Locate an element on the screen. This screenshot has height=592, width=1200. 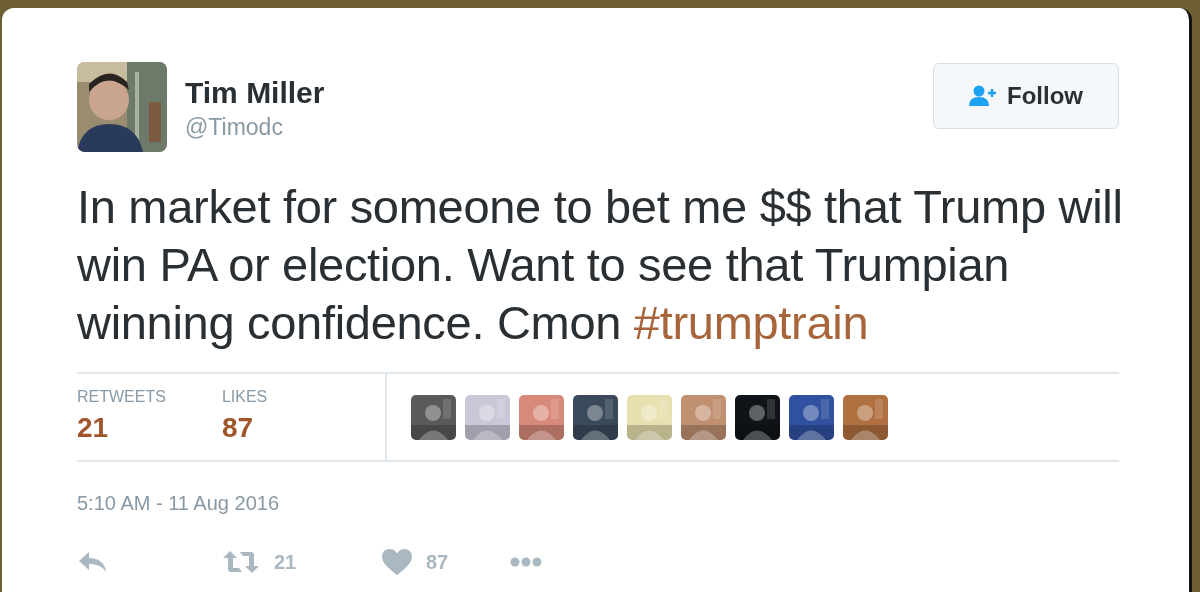
author-handle: @Timodc is located at coordinates (559, 127).